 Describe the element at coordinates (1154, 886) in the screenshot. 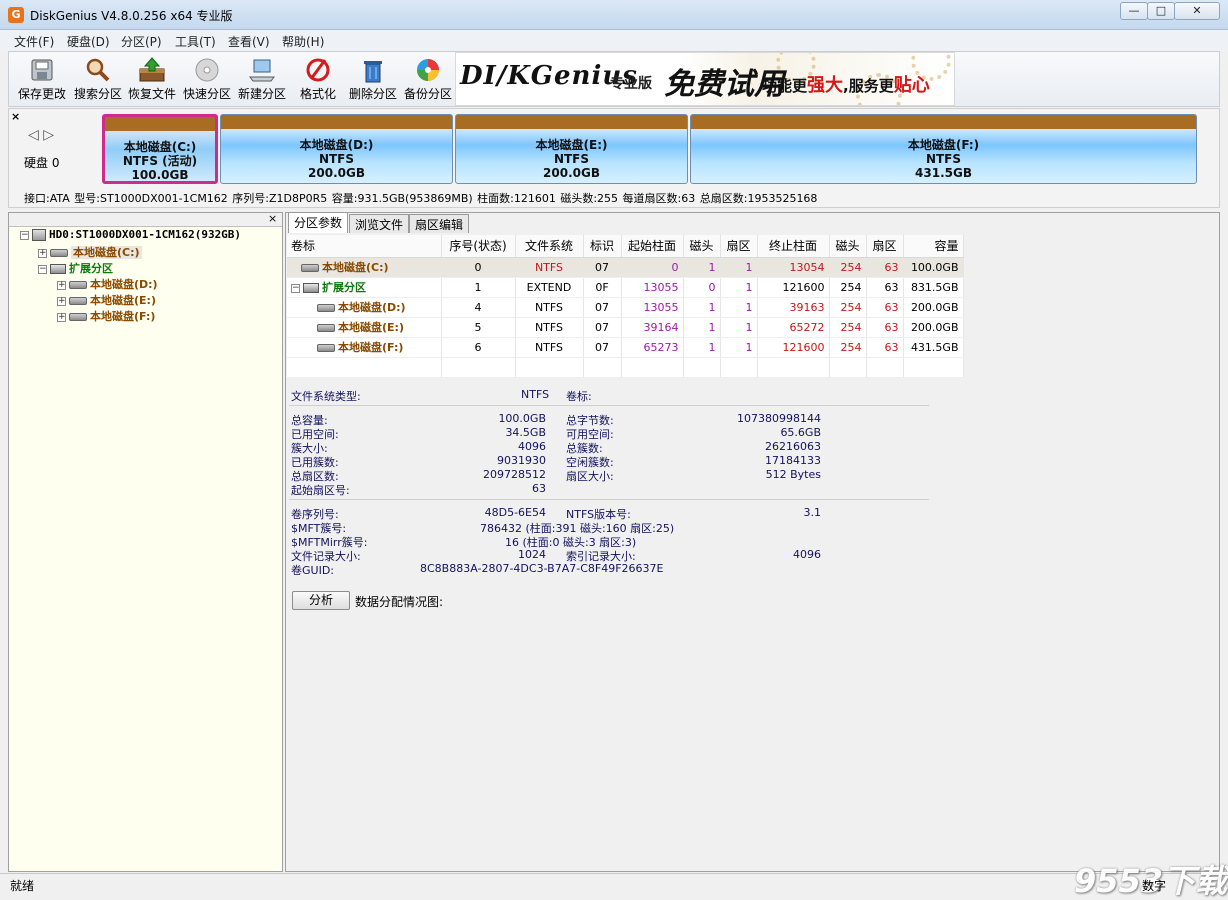

I see `num-lock-indicator: 数字` at that location.